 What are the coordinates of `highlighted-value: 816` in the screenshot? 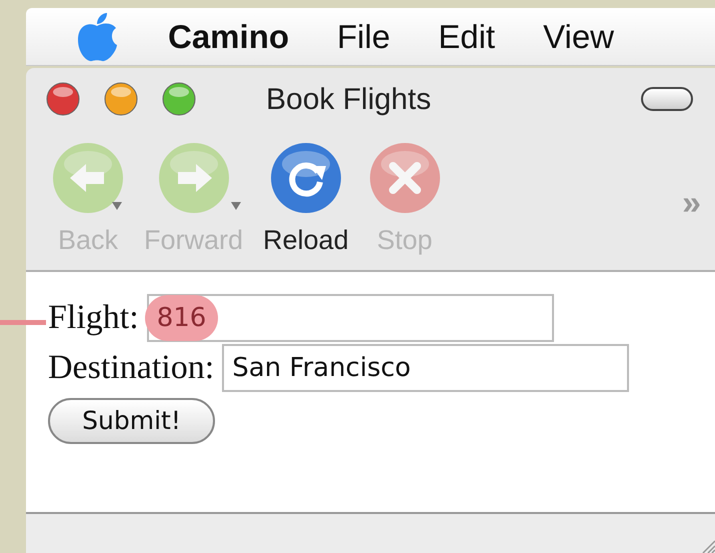 It's located at (181, 318).